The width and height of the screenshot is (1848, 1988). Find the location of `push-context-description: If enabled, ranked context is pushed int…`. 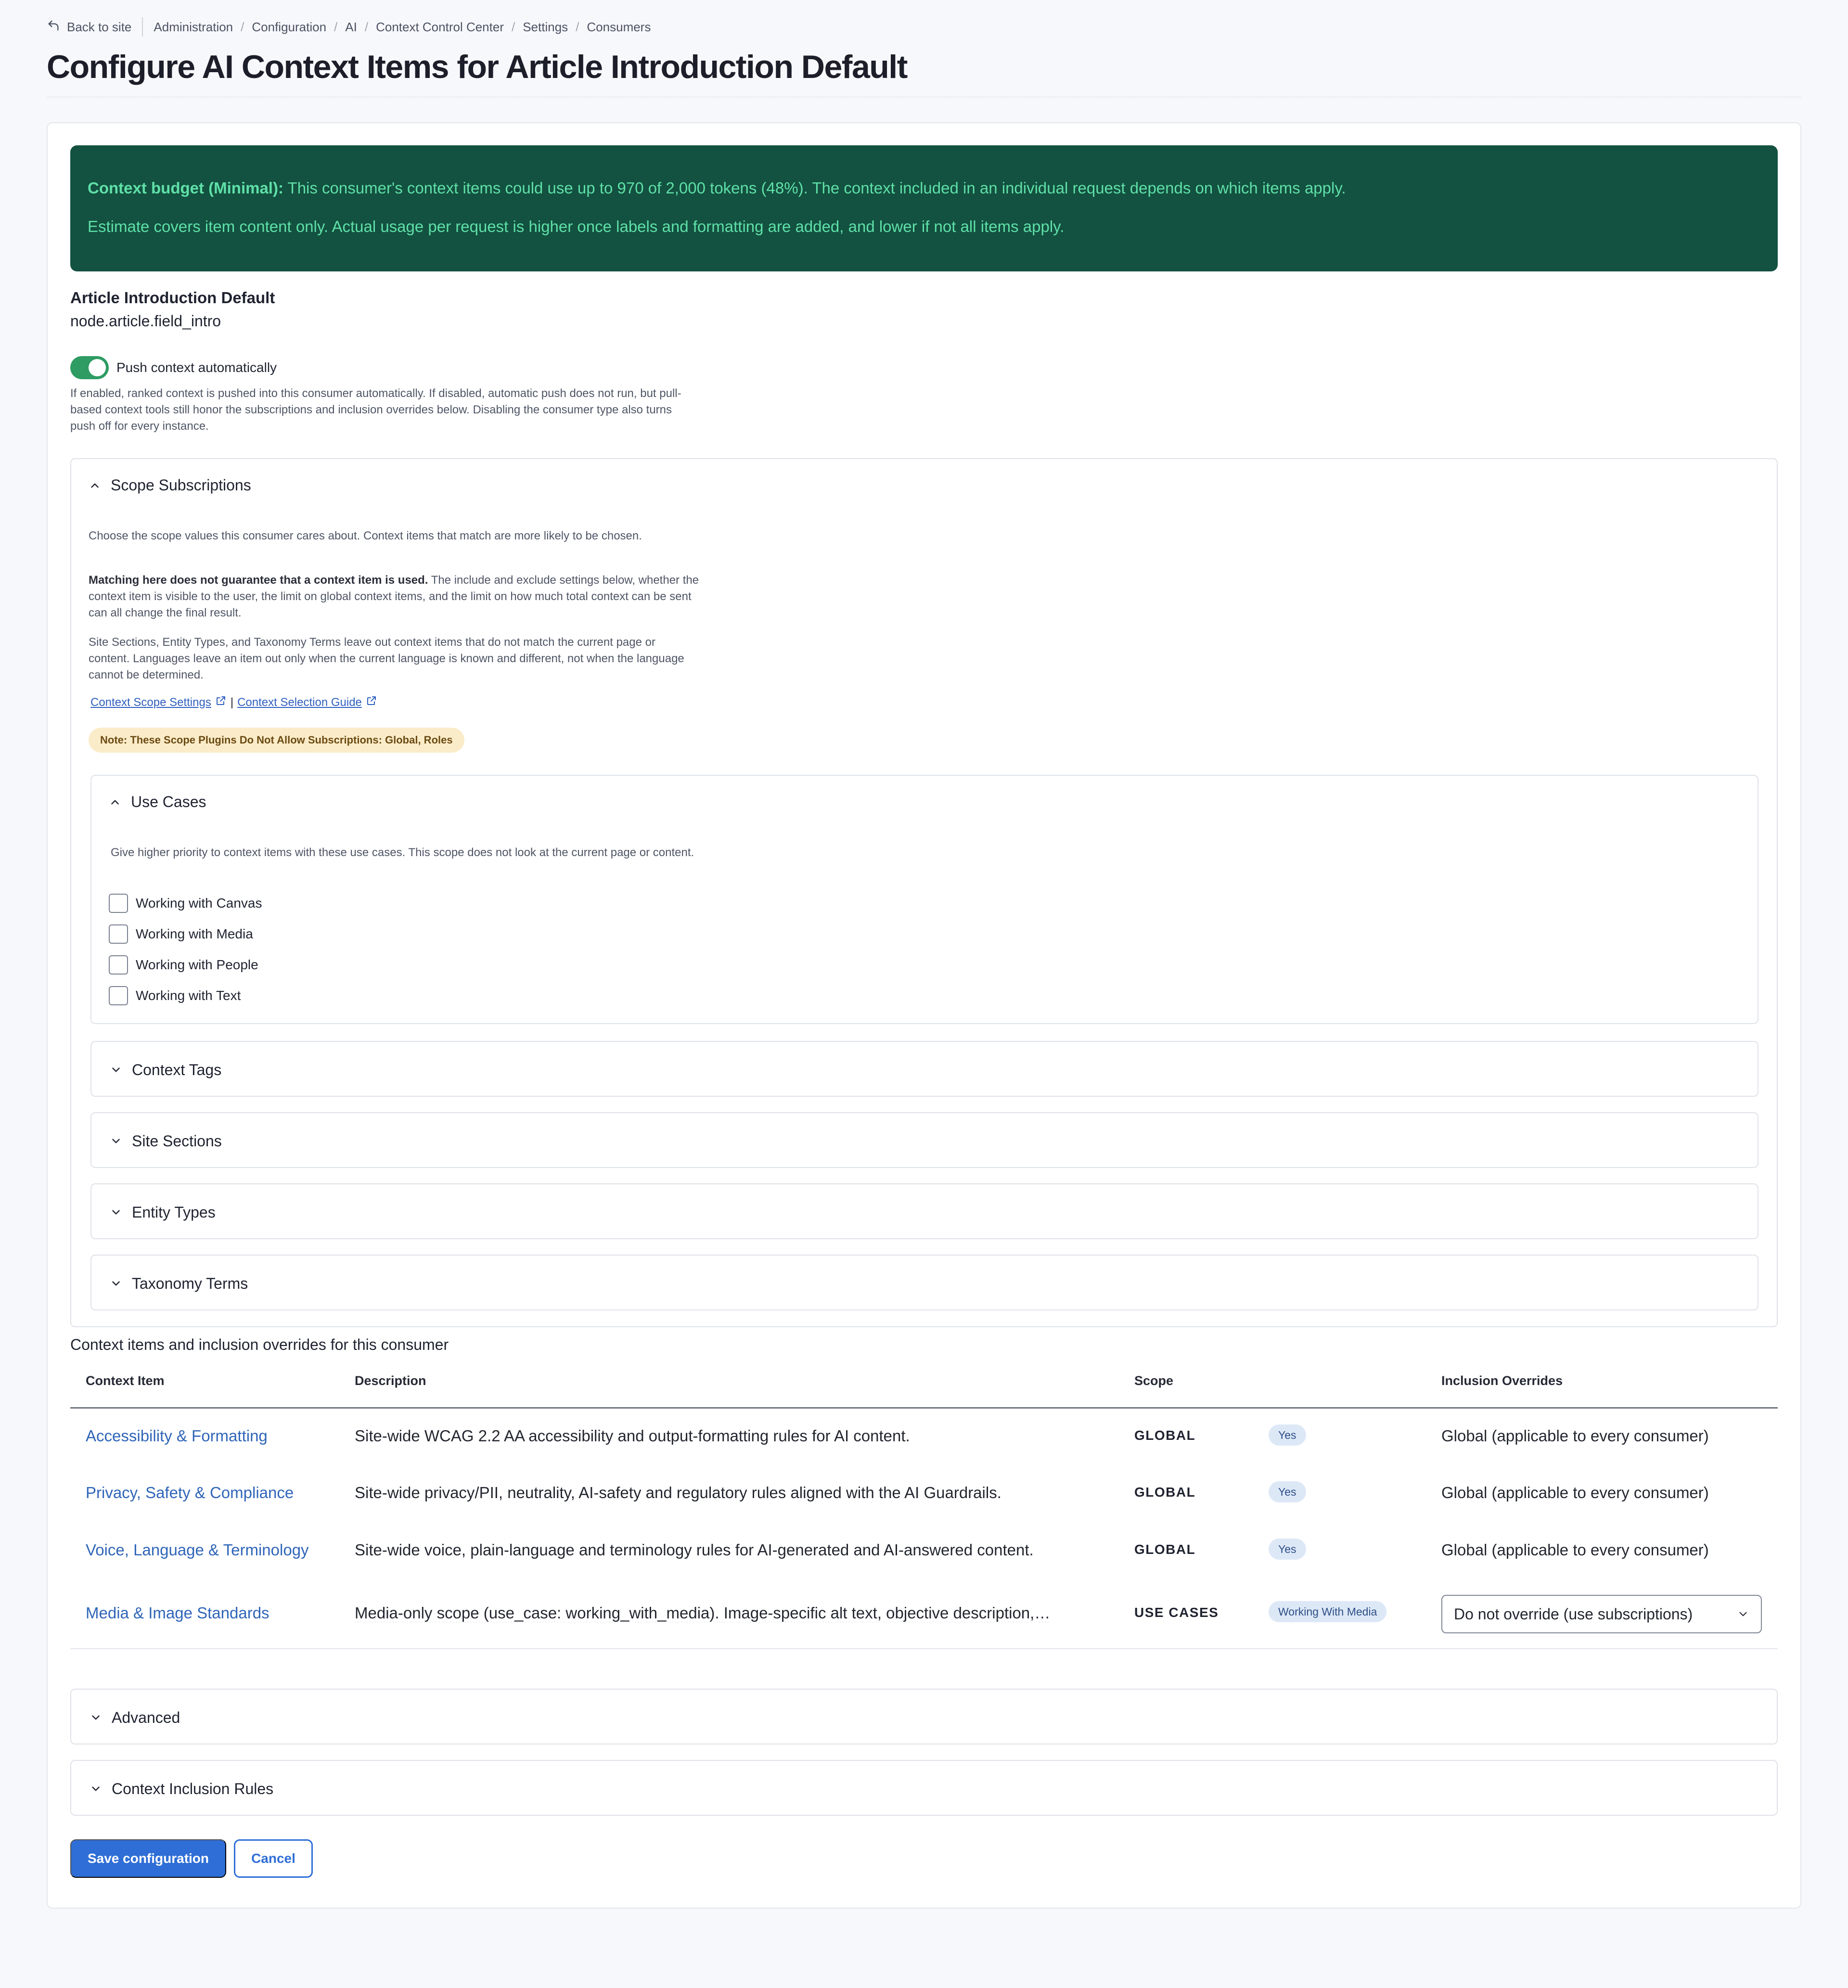

push-context-description: If enabled, ranked context is pushed int… is located at coordinates (375, 410).